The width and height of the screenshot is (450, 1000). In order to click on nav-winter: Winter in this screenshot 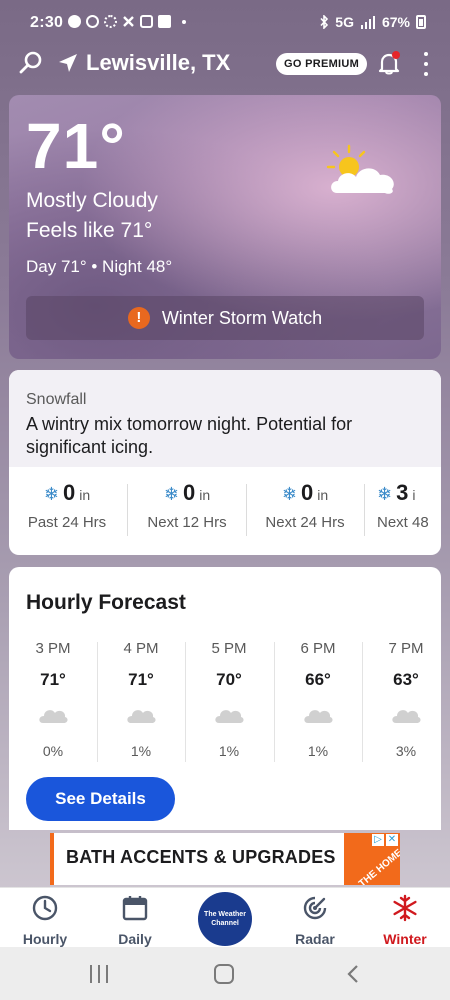, I will do `click(405, 920)`.